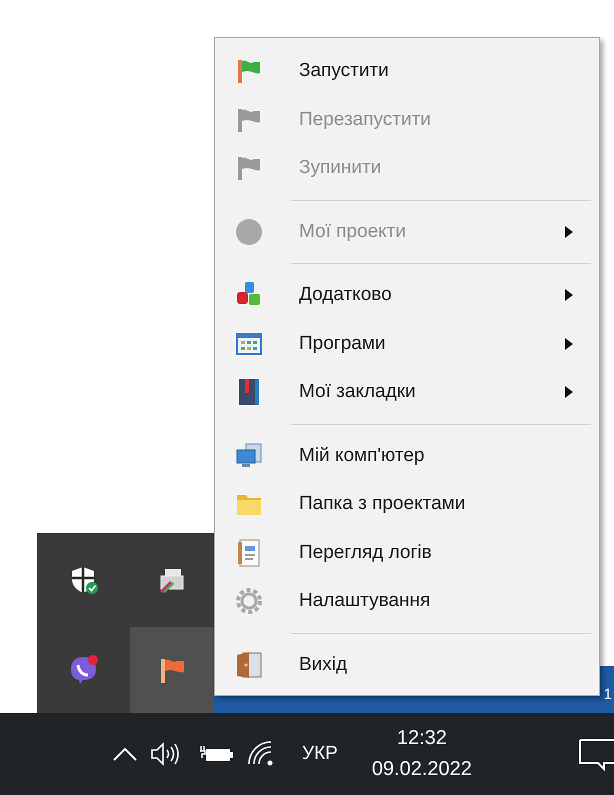  Describe the element at coordinates (407, 456) in the screenshot. I see `menu-item: Мій комп'ютер` at that location.